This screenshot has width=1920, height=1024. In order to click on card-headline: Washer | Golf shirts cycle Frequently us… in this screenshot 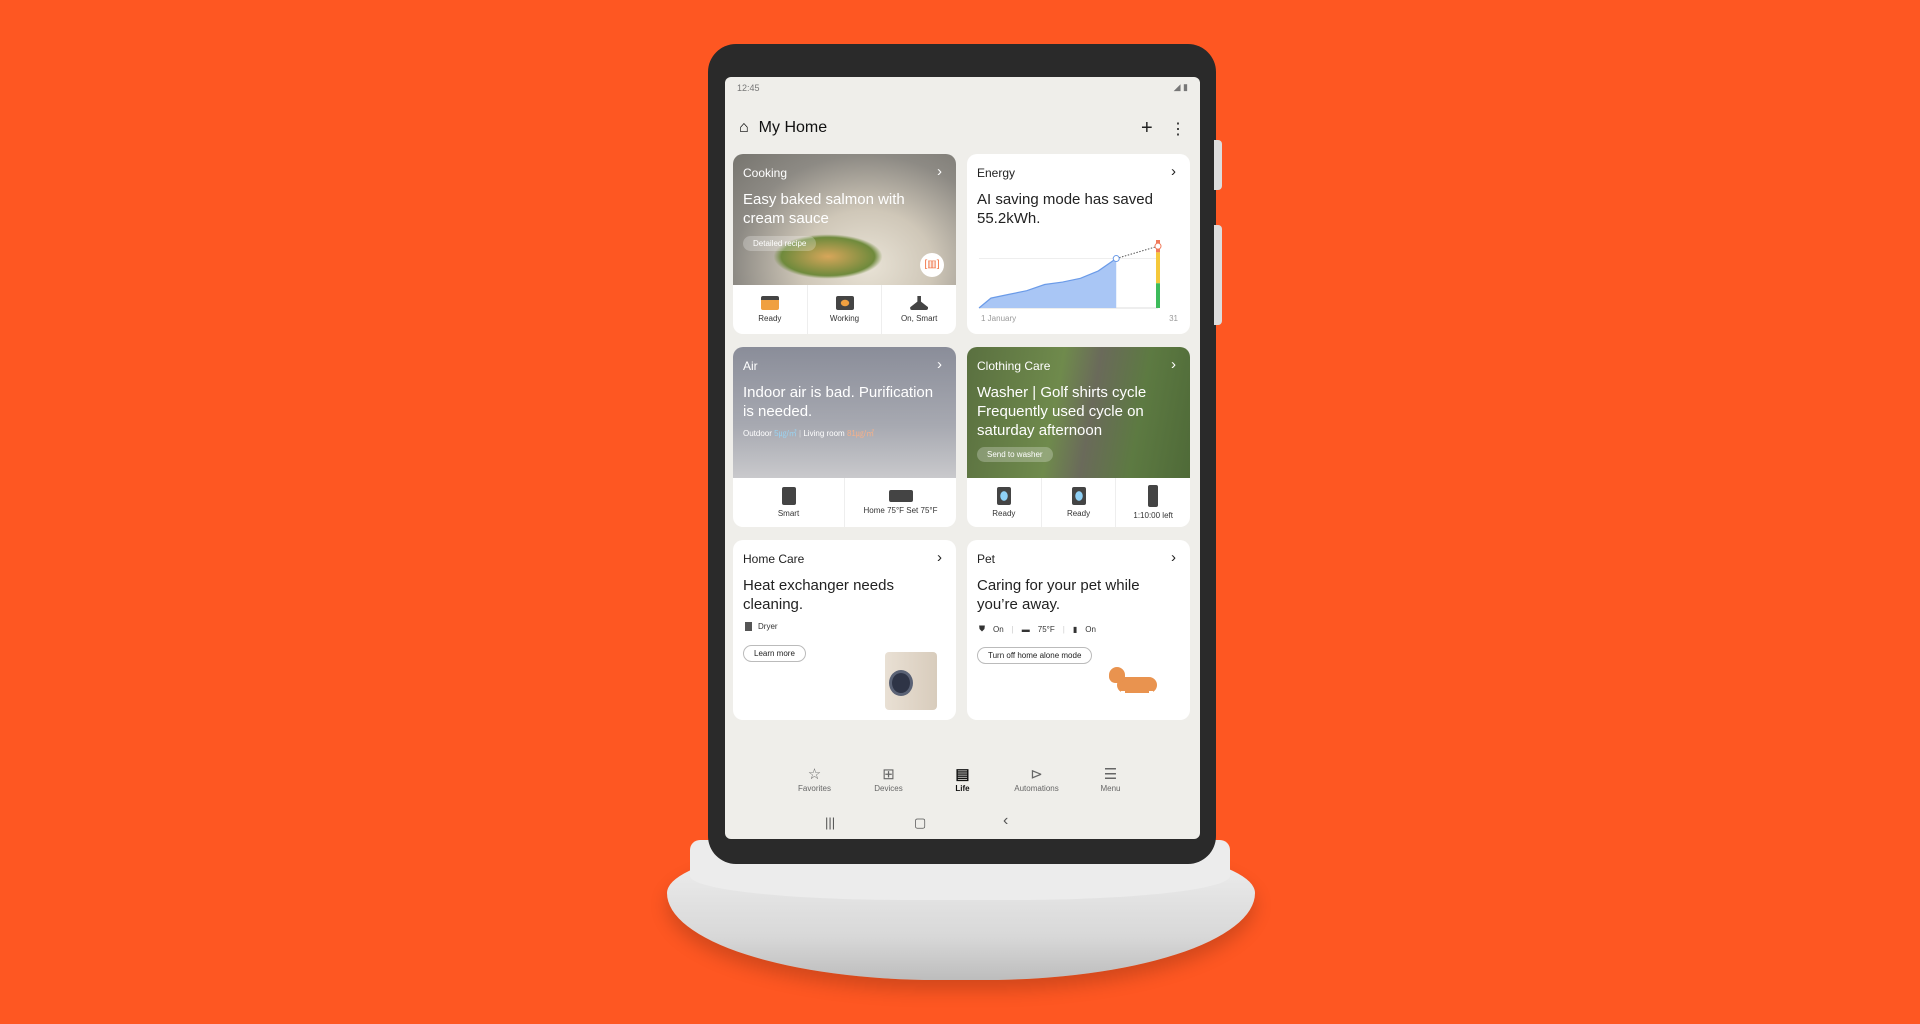, I will do `click(1062, 411)`.